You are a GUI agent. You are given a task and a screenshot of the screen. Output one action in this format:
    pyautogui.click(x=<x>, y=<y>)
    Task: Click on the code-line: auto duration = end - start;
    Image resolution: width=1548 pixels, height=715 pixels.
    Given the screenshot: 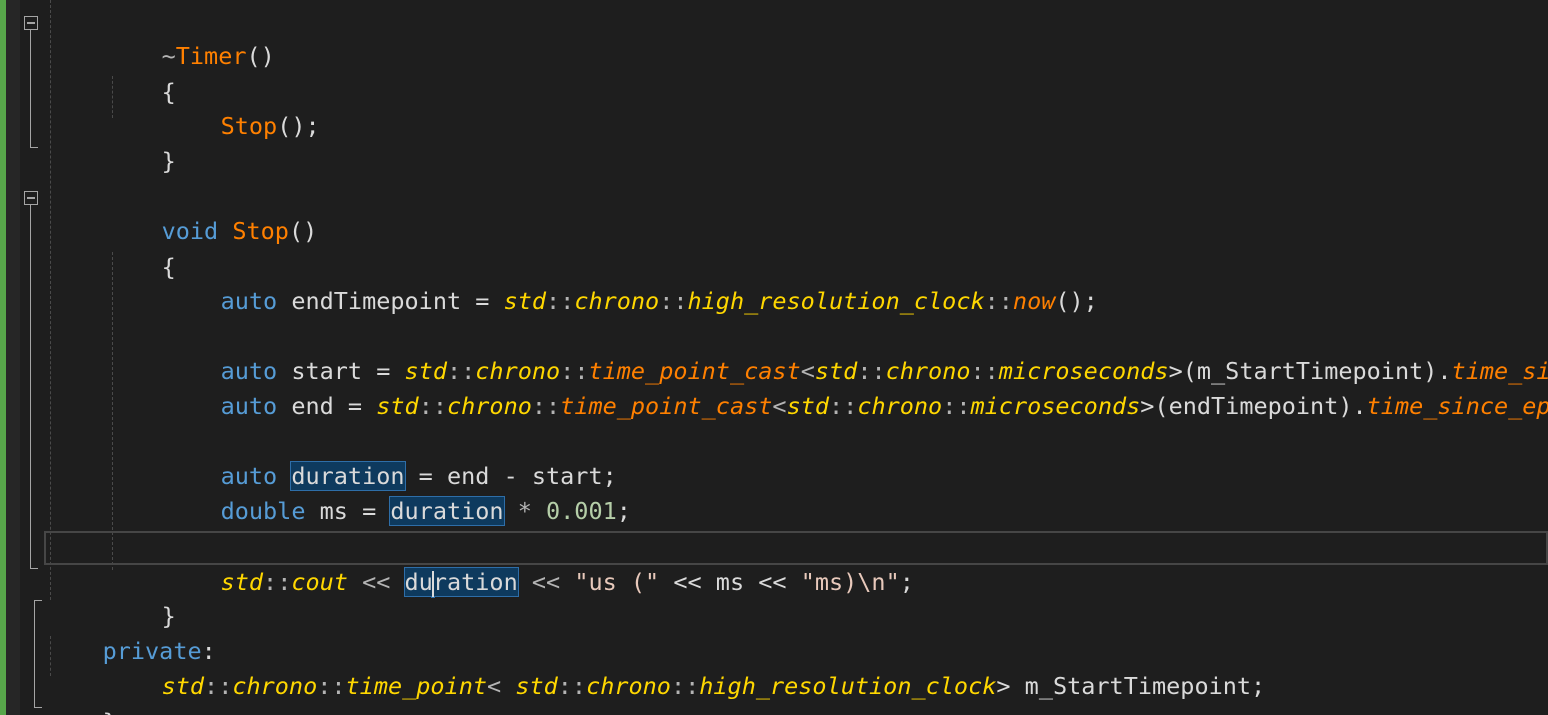 What is the action you would take?
    pyautogui.click(x=390, y=458)
    